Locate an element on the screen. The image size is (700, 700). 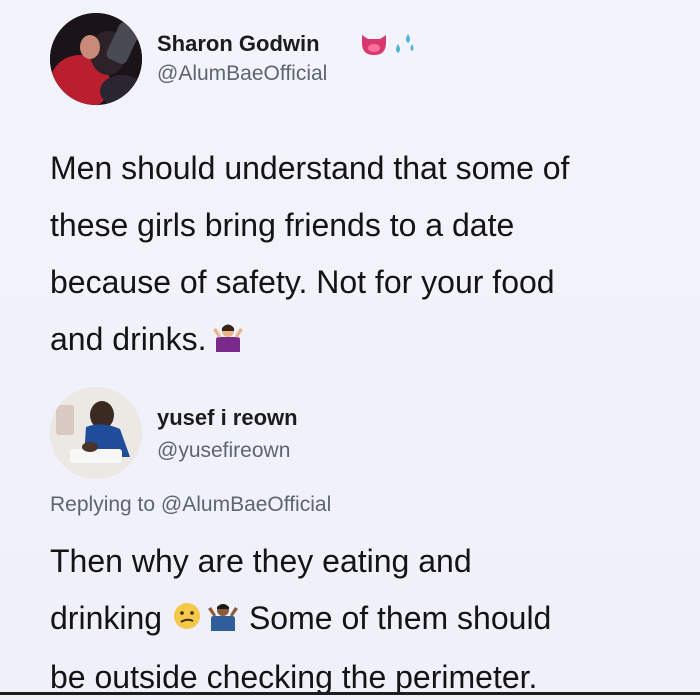
tweet-text-line: because of safety. Not for your food is located at coordinates (302, 282).